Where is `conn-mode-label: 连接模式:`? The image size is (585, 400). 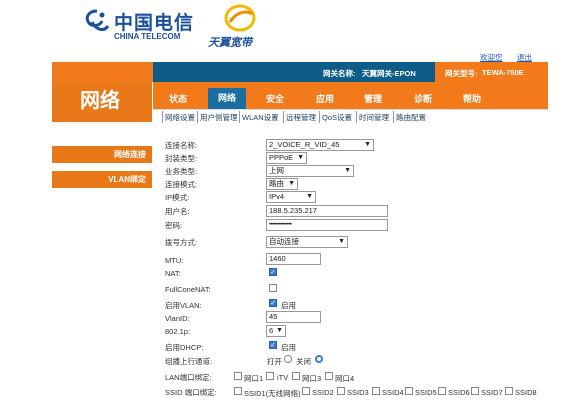
conn-mode-label: 连接模式: is located at coordinates (181, 184).